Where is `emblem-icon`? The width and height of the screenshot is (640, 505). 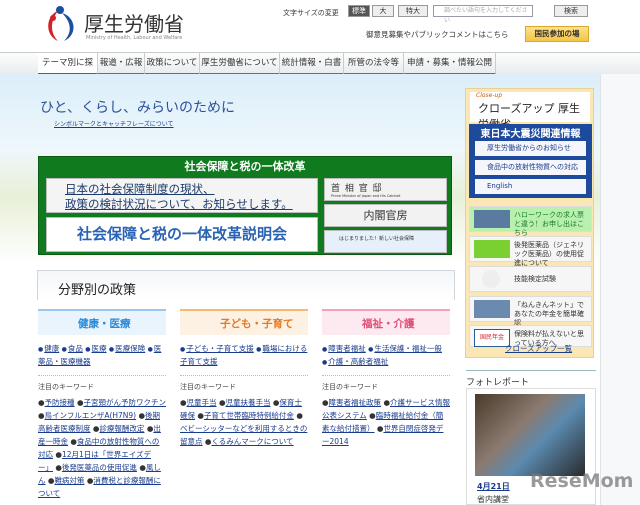 emblem-icon is located at coordinates (491, 279).